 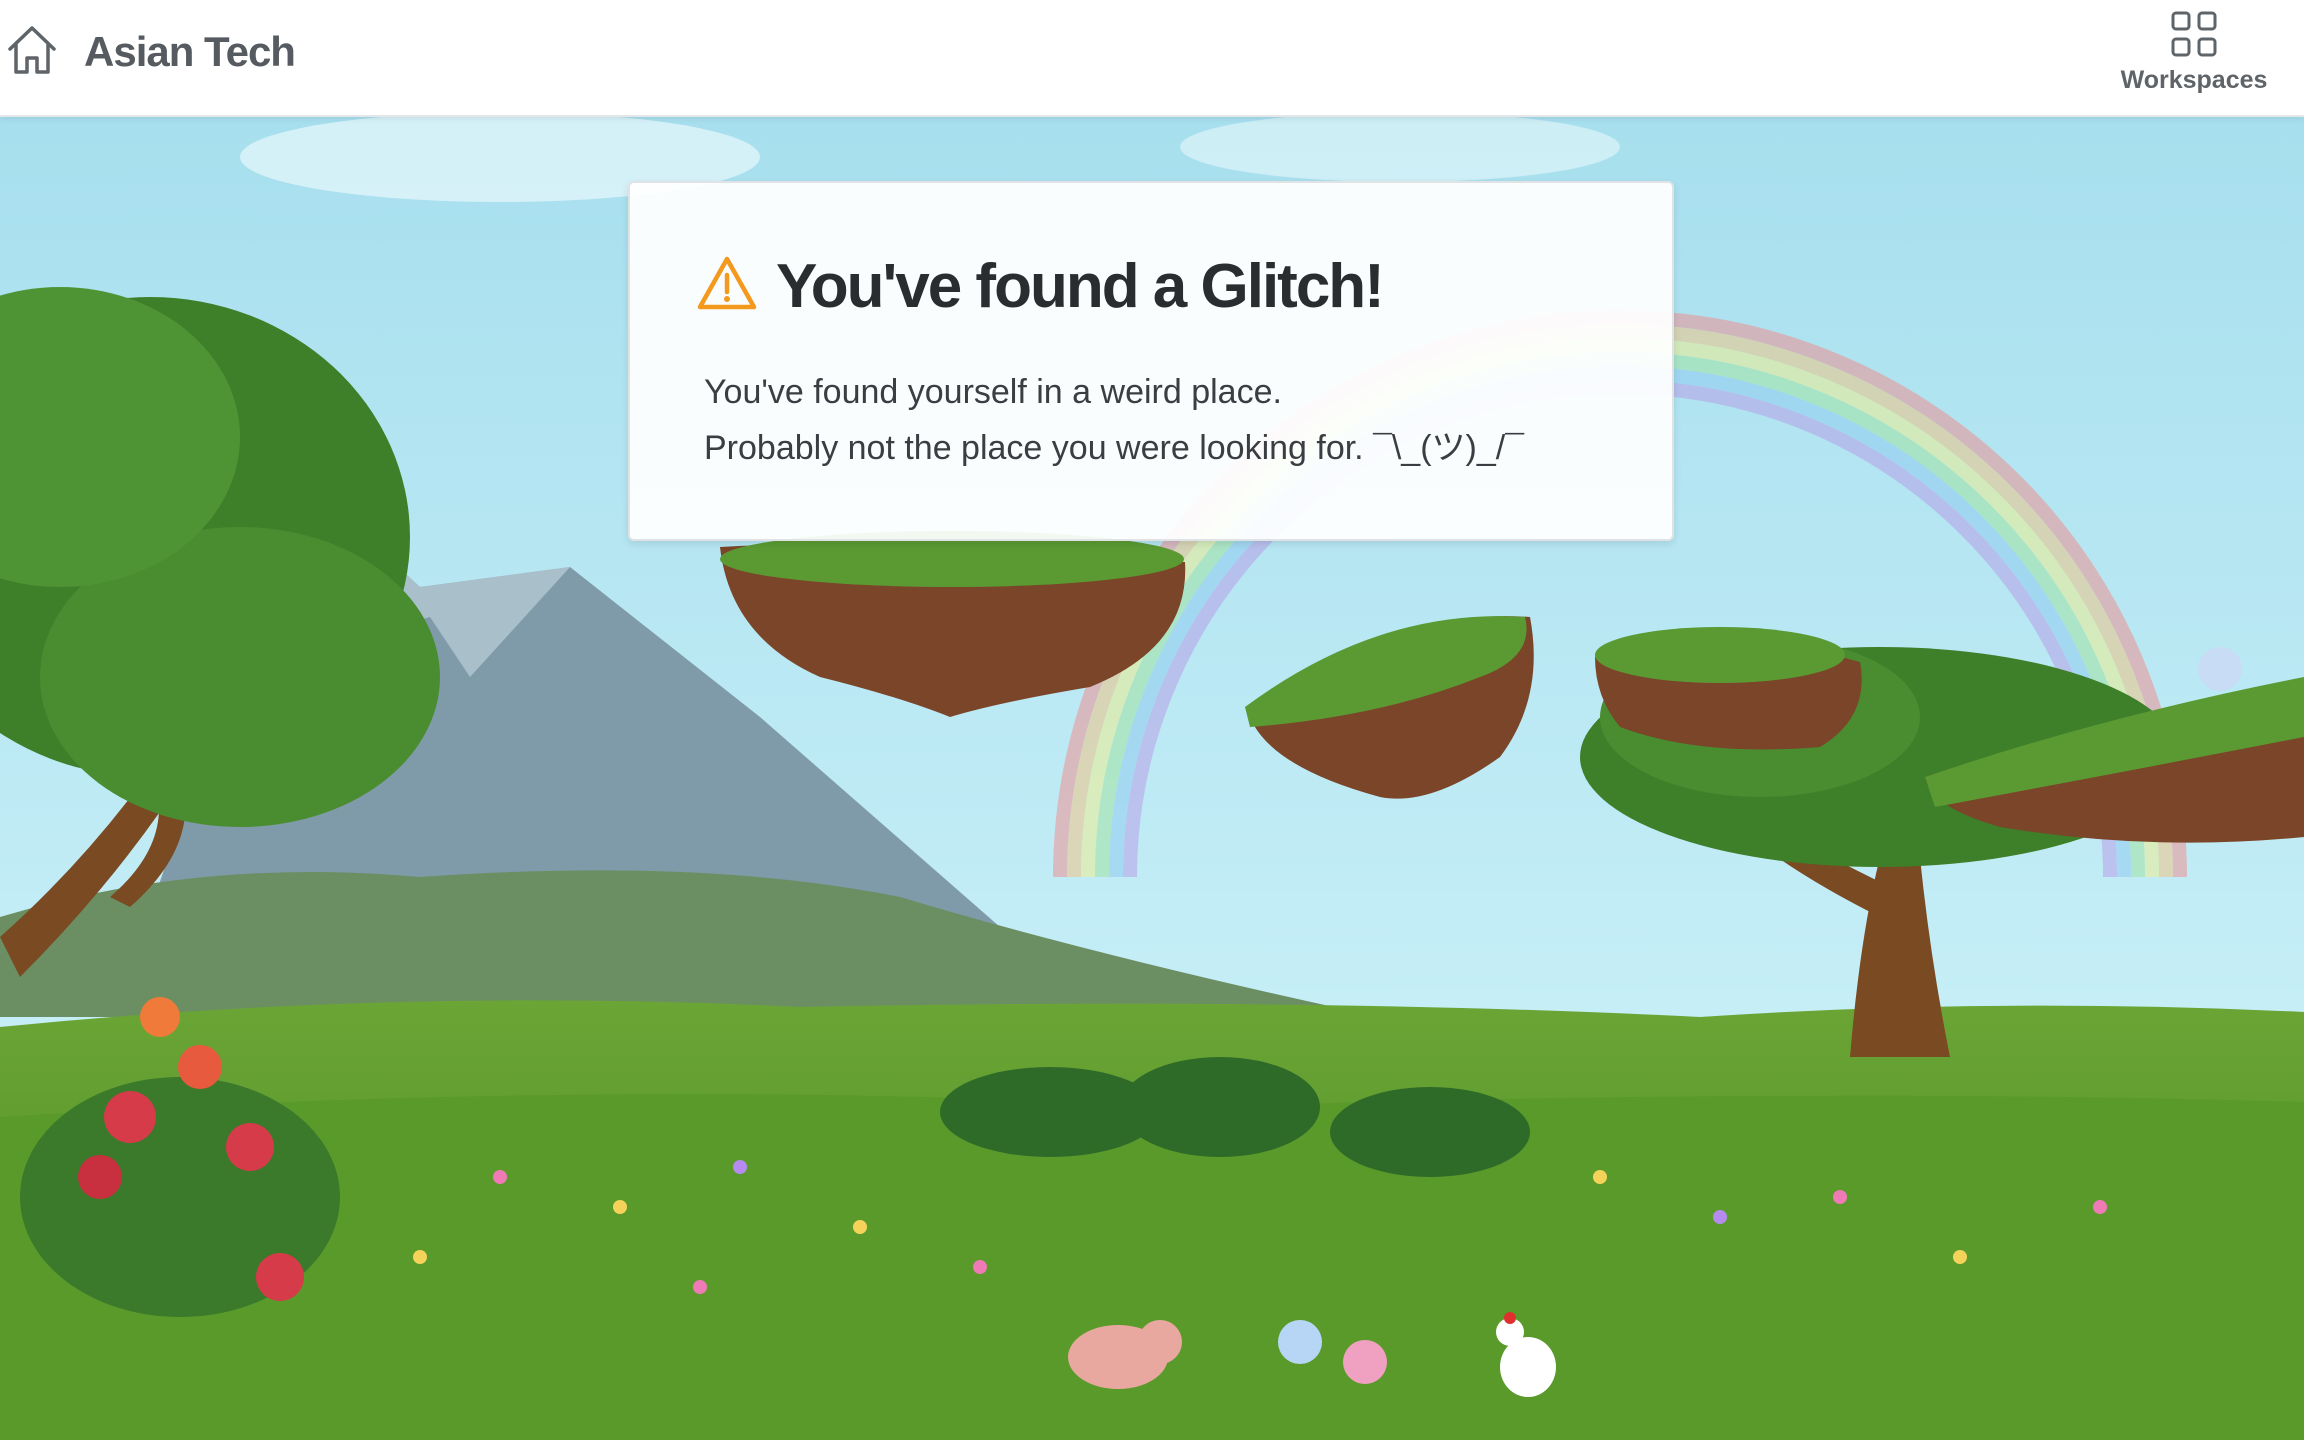 I want to click on warning-icon, so click(x=727, y=283).